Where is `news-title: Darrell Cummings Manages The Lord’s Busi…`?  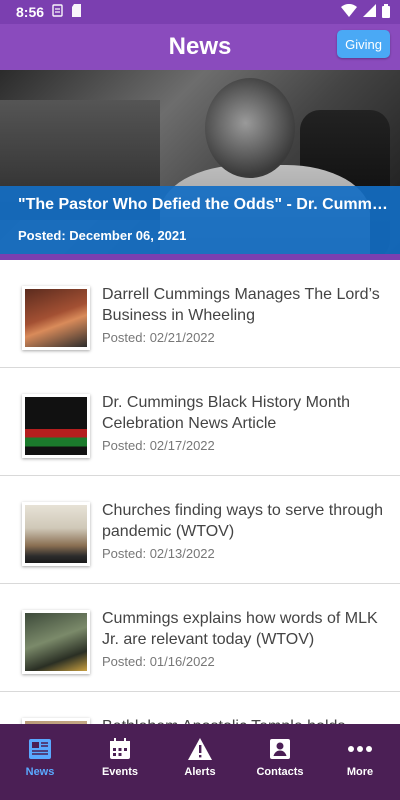 news-title: Darrell Cummings Manages The Lord’s Busi… is located at coordinates (241, 305).